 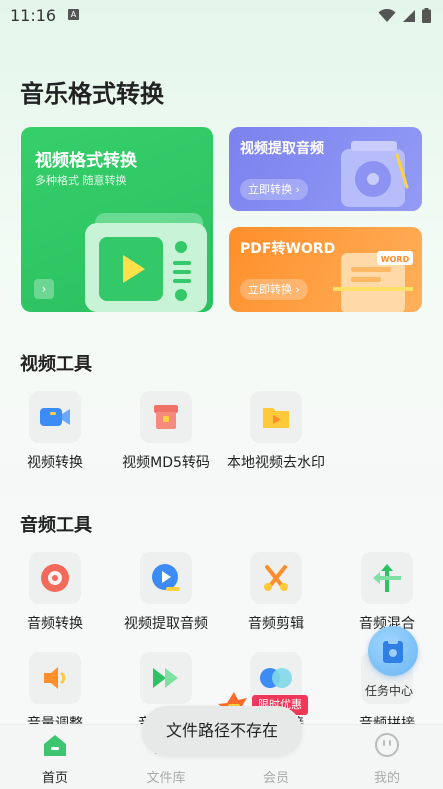 I want to click on video-tools-title: 视频工具, so click(x=56, y=364).